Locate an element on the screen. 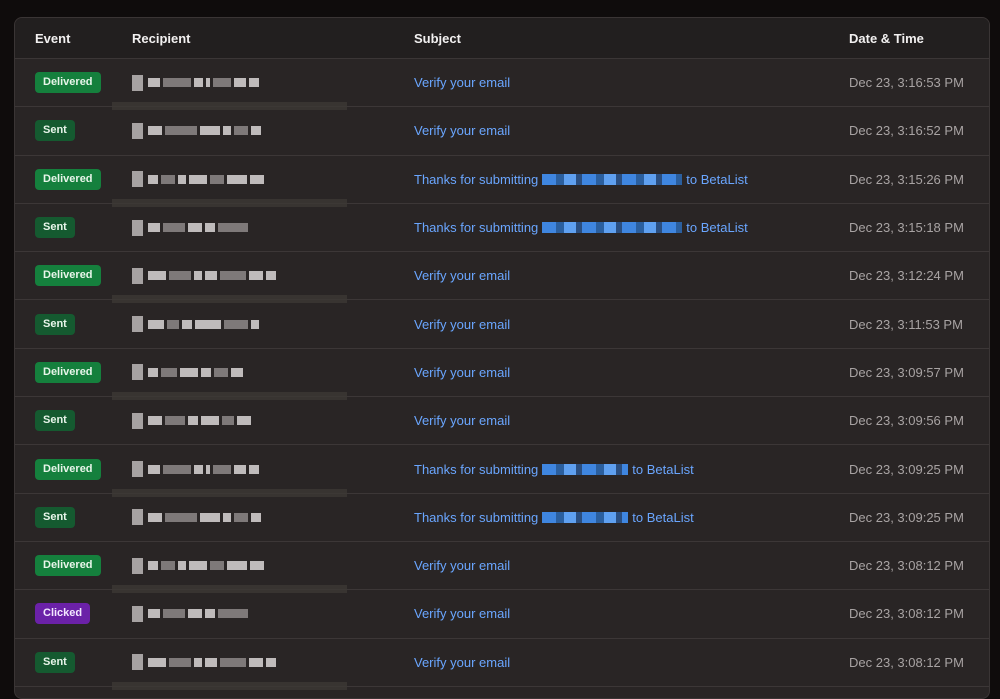  date-time: Dec 23, 3:16:53 PM is located at coordinates (906, 83).